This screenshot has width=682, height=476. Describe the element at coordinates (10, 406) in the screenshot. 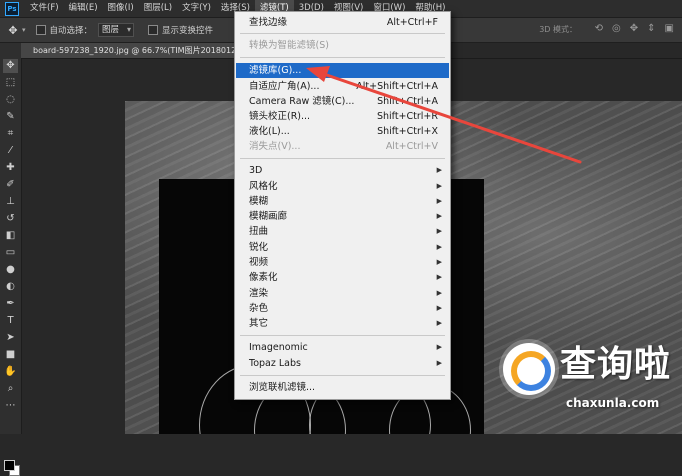

I see `more-tools-icon: ⋯` at that location.